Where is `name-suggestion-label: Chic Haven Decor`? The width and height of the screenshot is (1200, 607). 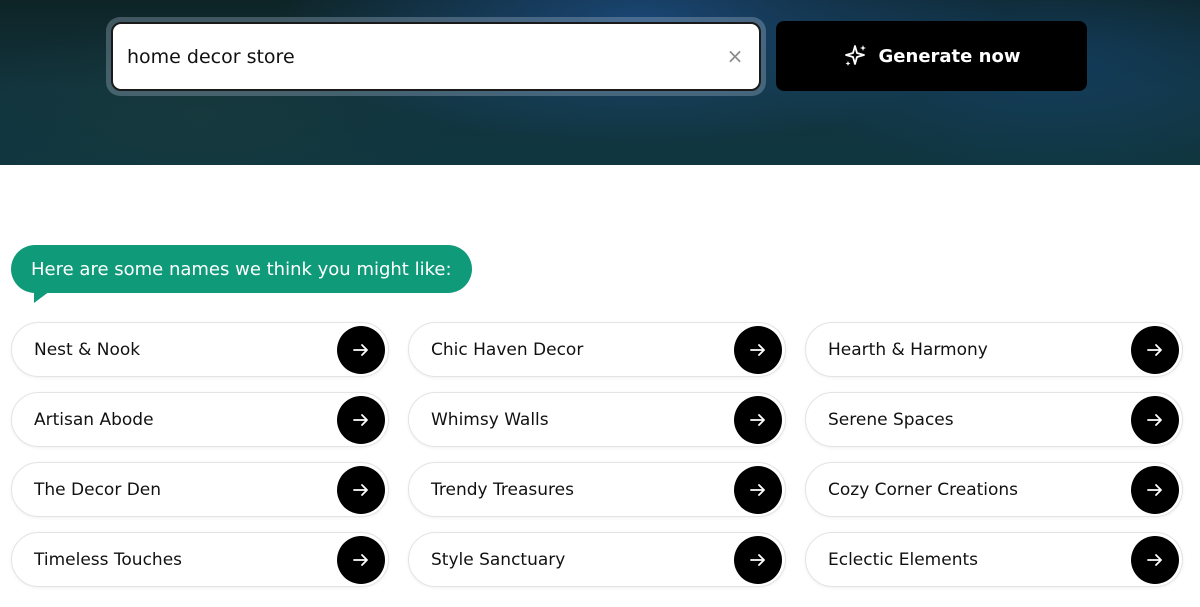 name-suggestion-label: Chic Haven Decor is located at coordinates (507, 349).